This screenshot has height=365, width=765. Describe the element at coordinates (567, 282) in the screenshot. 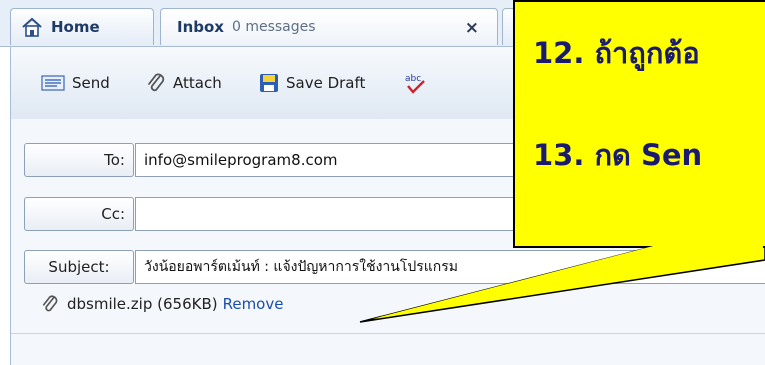

I see `callout-tail-fill` at that location.